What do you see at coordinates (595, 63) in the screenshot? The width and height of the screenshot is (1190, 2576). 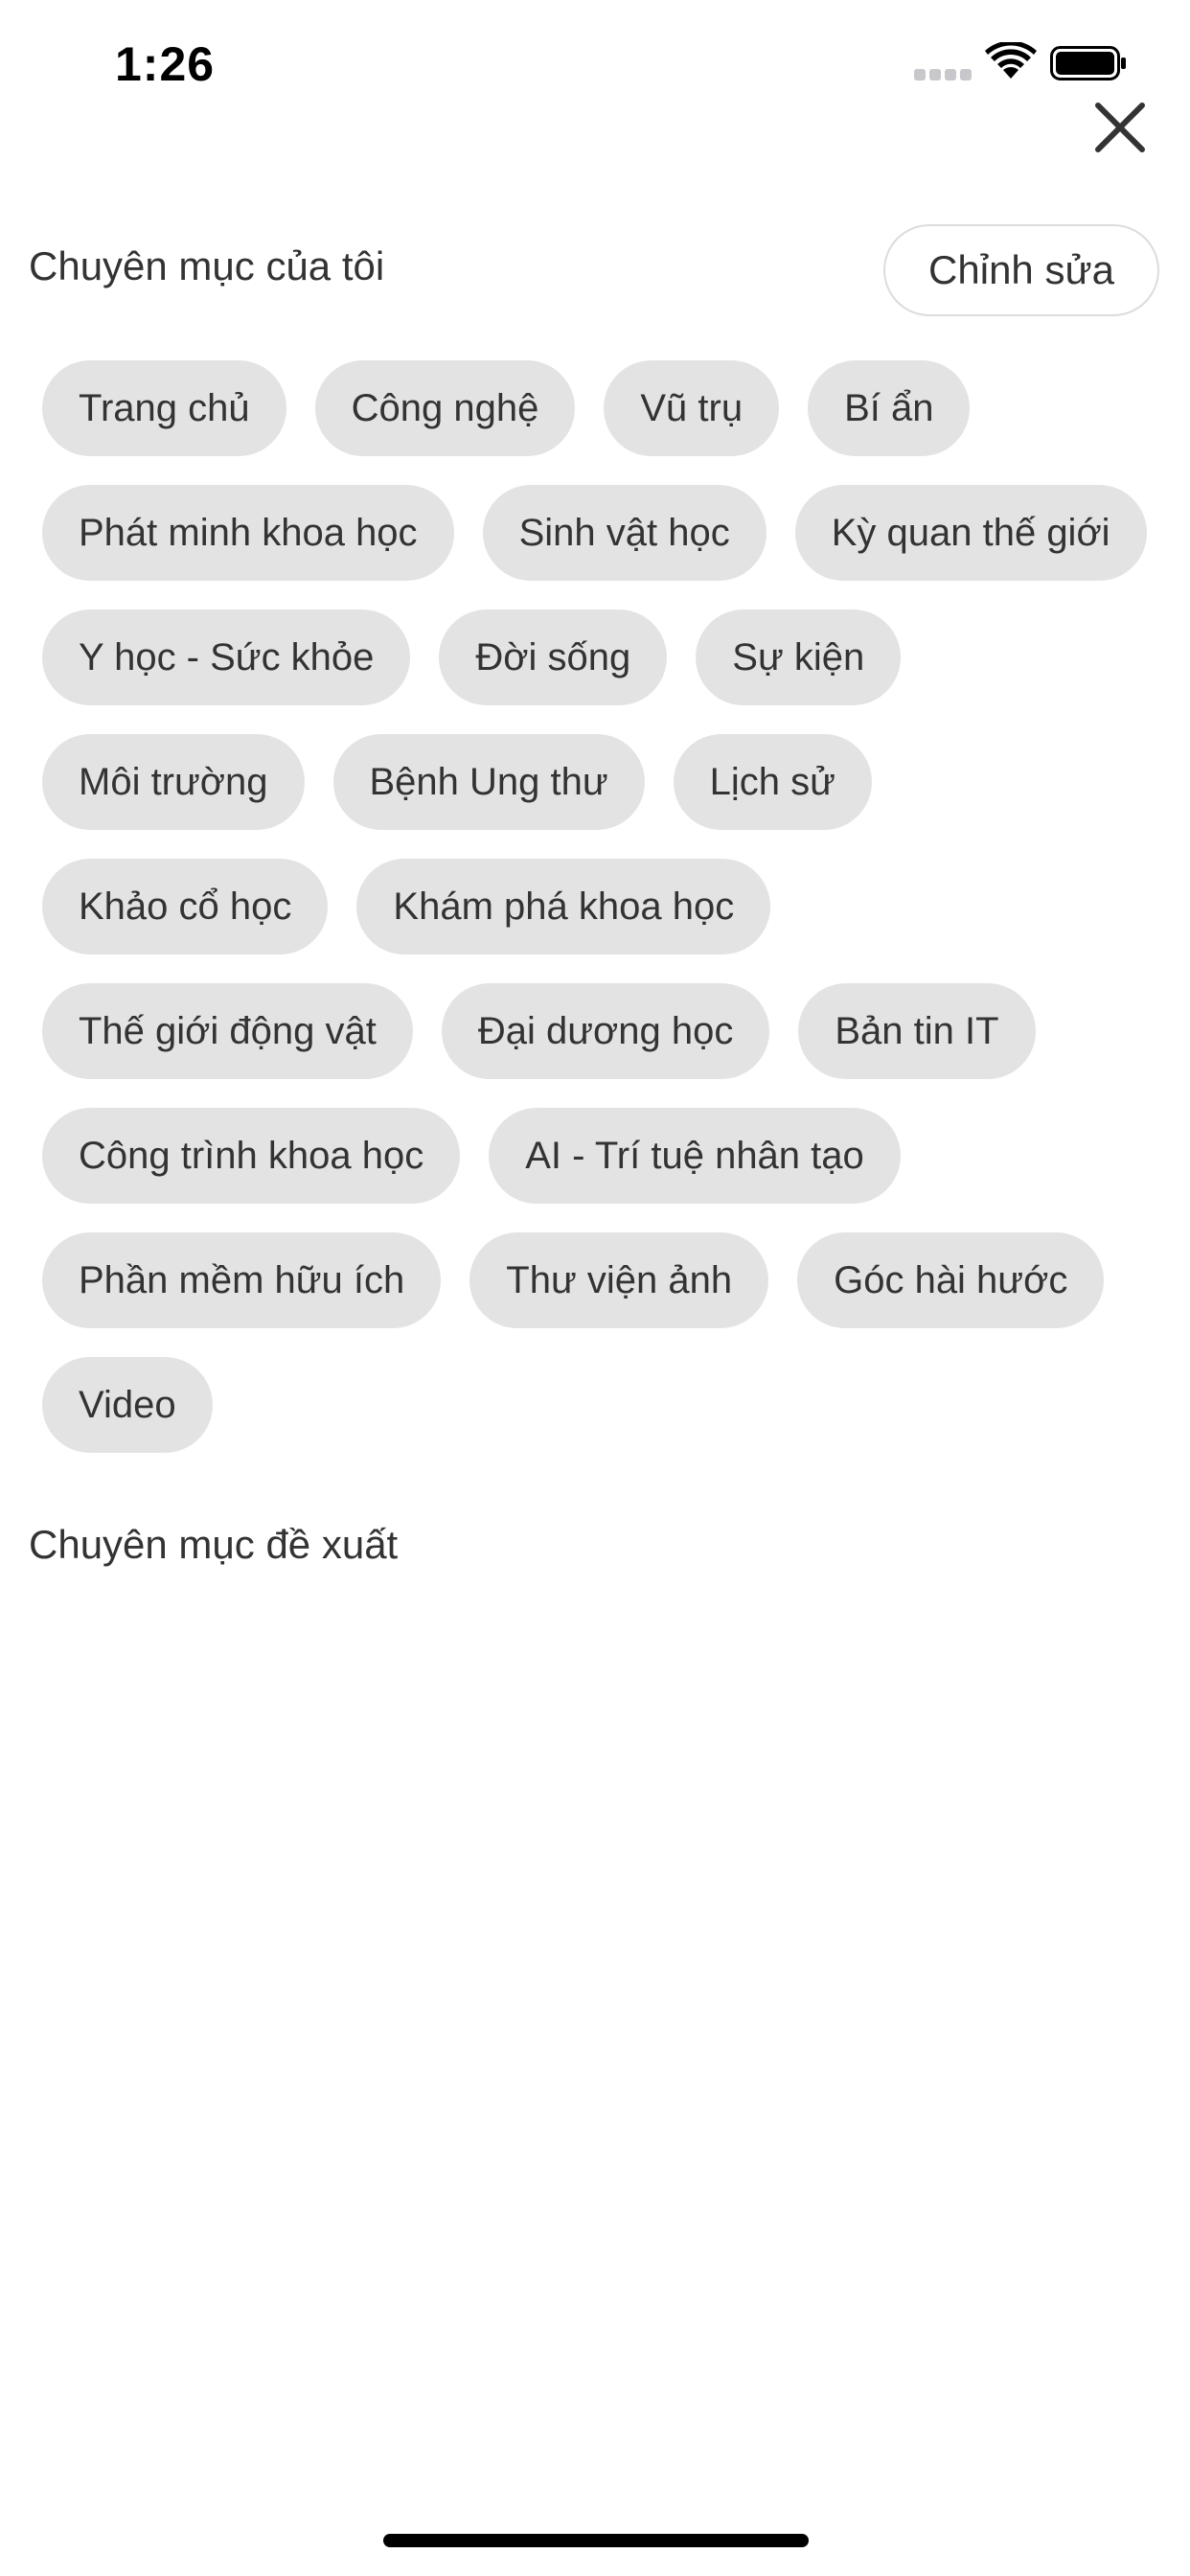 I see `status-bar: 1:26` at bounding box center [595, 63].